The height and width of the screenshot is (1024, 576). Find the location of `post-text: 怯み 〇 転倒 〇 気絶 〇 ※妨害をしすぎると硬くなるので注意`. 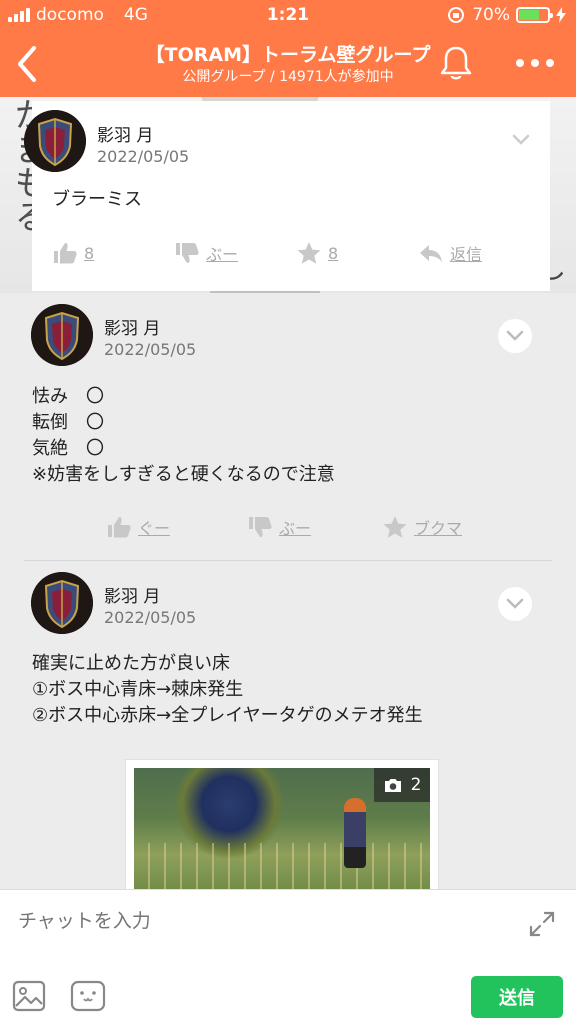

post-text: 怯み 〇 転倒 〇 気絶 〇 ※妨害をしすぎると硬くなるので注意 is located at coordinates (183, 435).